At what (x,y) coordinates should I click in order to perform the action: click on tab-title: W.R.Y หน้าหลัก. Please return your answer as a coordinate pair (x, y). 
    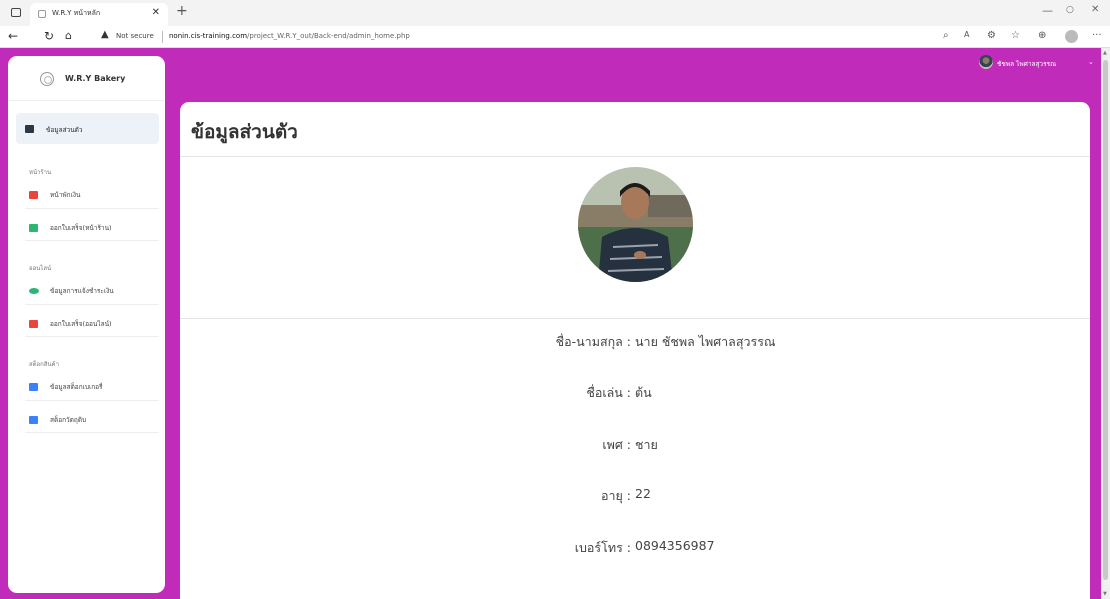
    Looking at the image, I should click on (76, 13).